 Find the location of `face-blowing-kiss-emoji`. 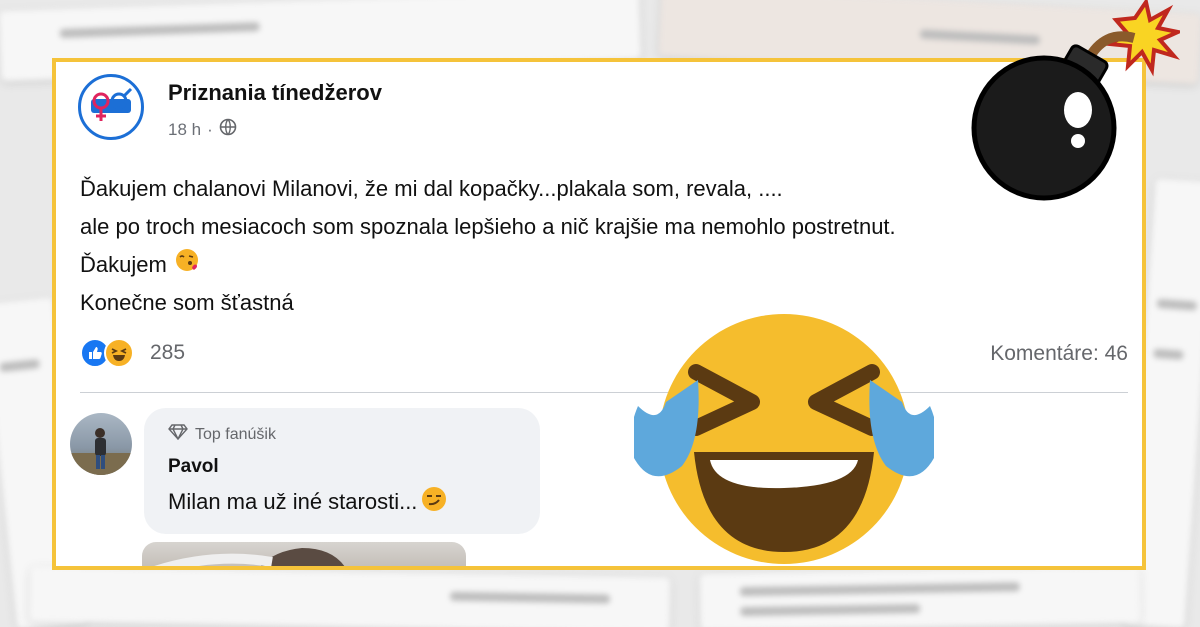

face-blowing-kiss-emoji is located at coordinates (187, 265).